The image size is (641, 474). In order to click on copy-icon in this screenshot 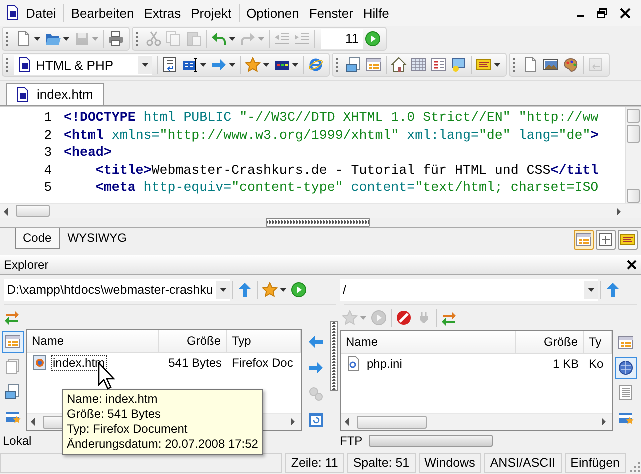, I will do `click(174, 39)`.